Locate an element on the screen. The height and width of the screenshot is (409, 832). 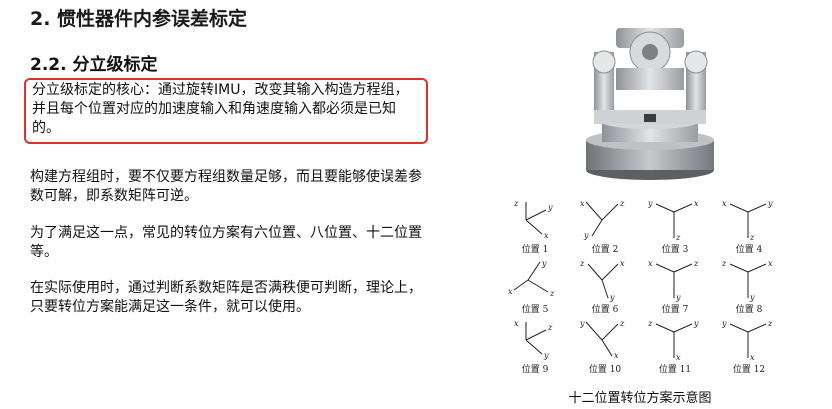
position-label: 位置 7 is located at coordinates (675, 310).